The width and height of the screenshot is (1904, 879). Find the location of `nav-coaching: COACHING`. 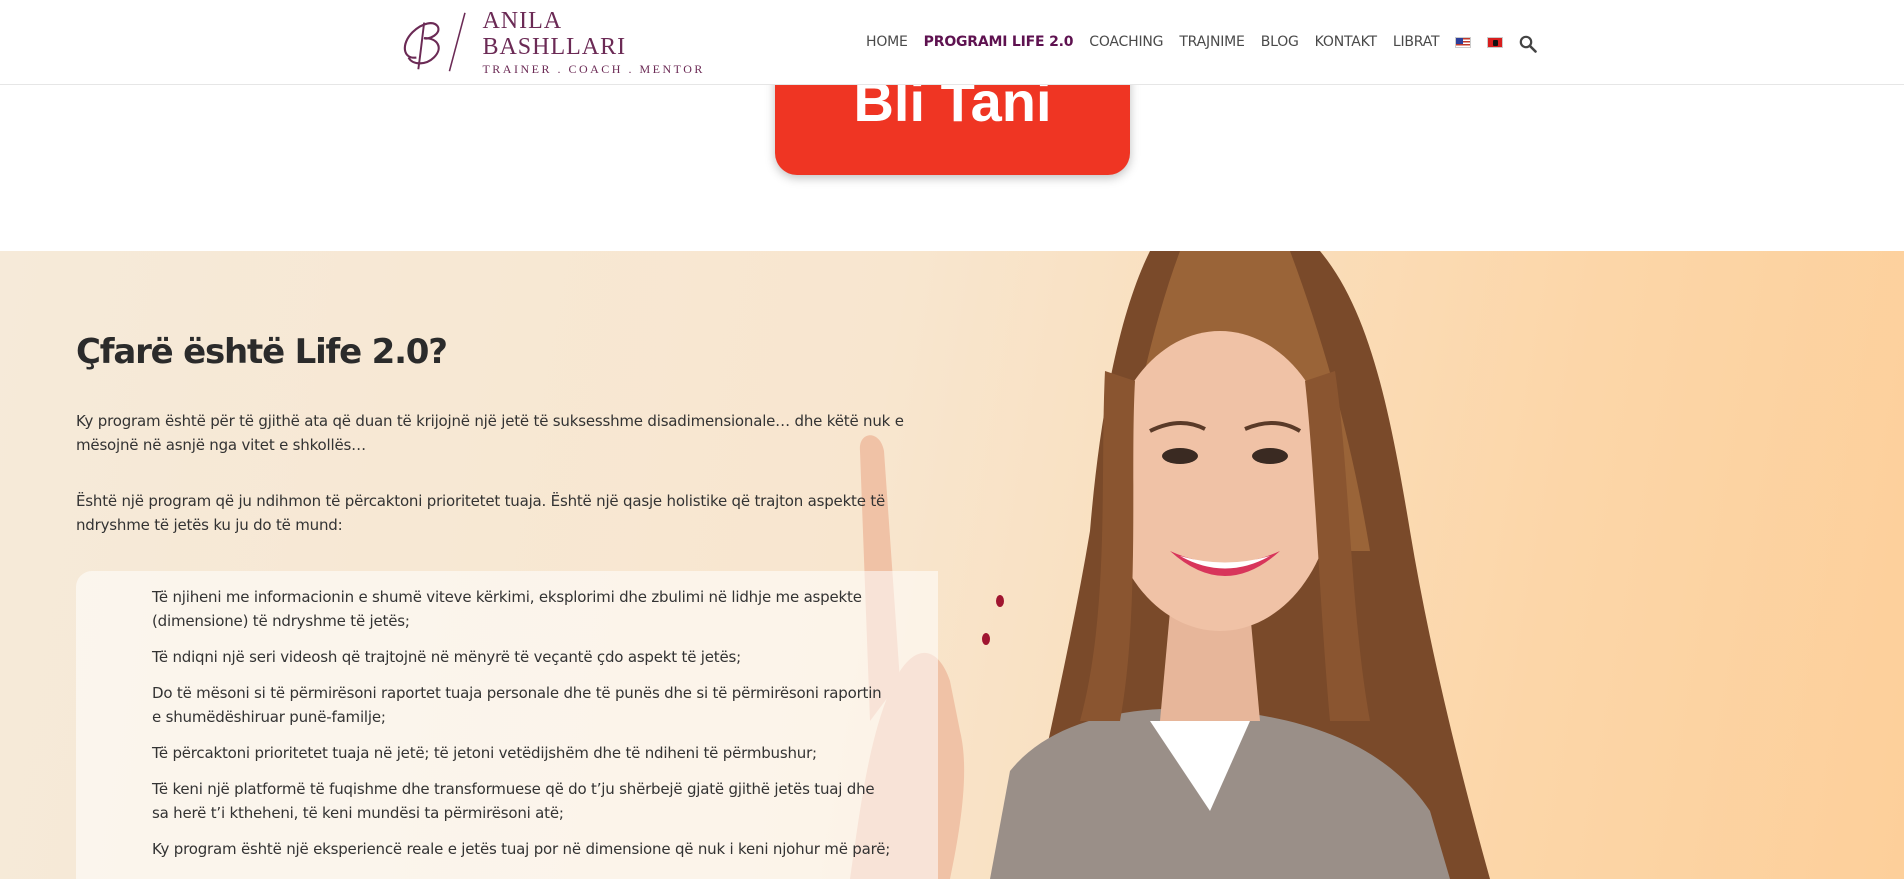

nav-coaching: COACHING is located at coordinates (1126, 42).